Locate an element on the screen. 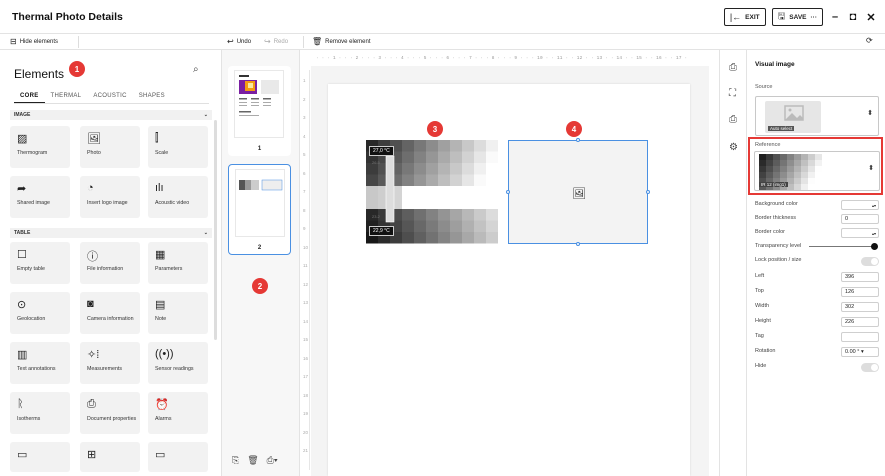 This screenshot has width=885, height=476. hide-elements-button: ⊟ Hide elements is located at coordinates (34, 41).